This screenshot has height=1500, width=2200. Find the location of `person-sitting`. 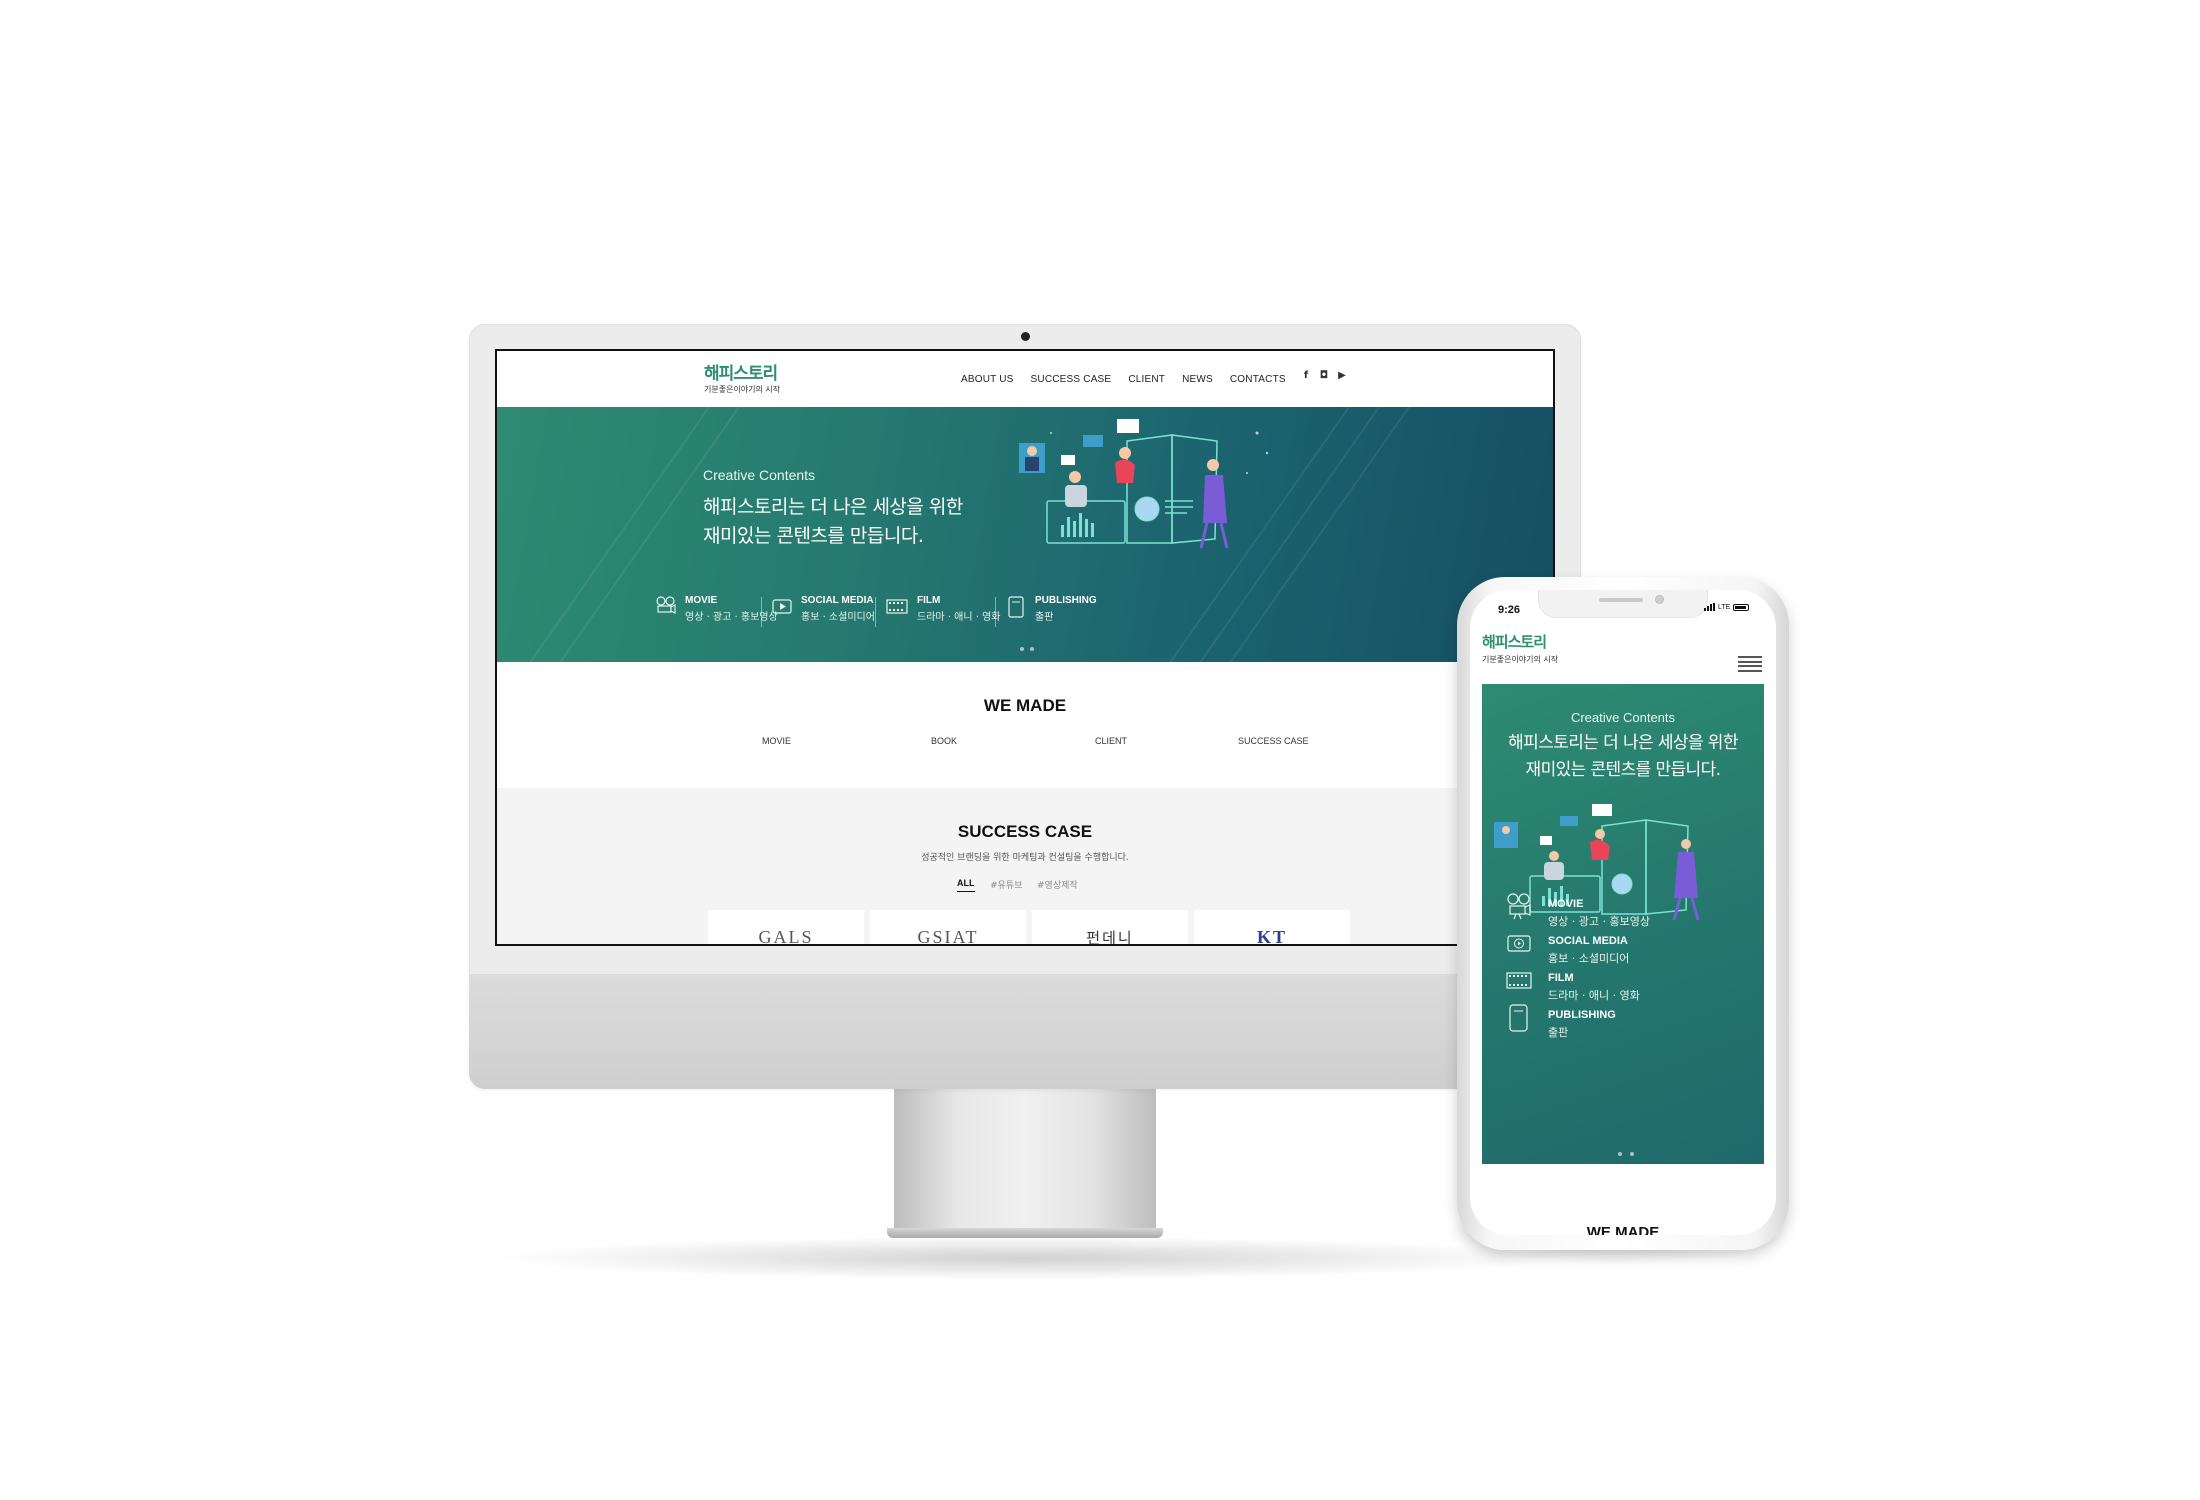

person-sitting is located at coordinates (1076, 496).